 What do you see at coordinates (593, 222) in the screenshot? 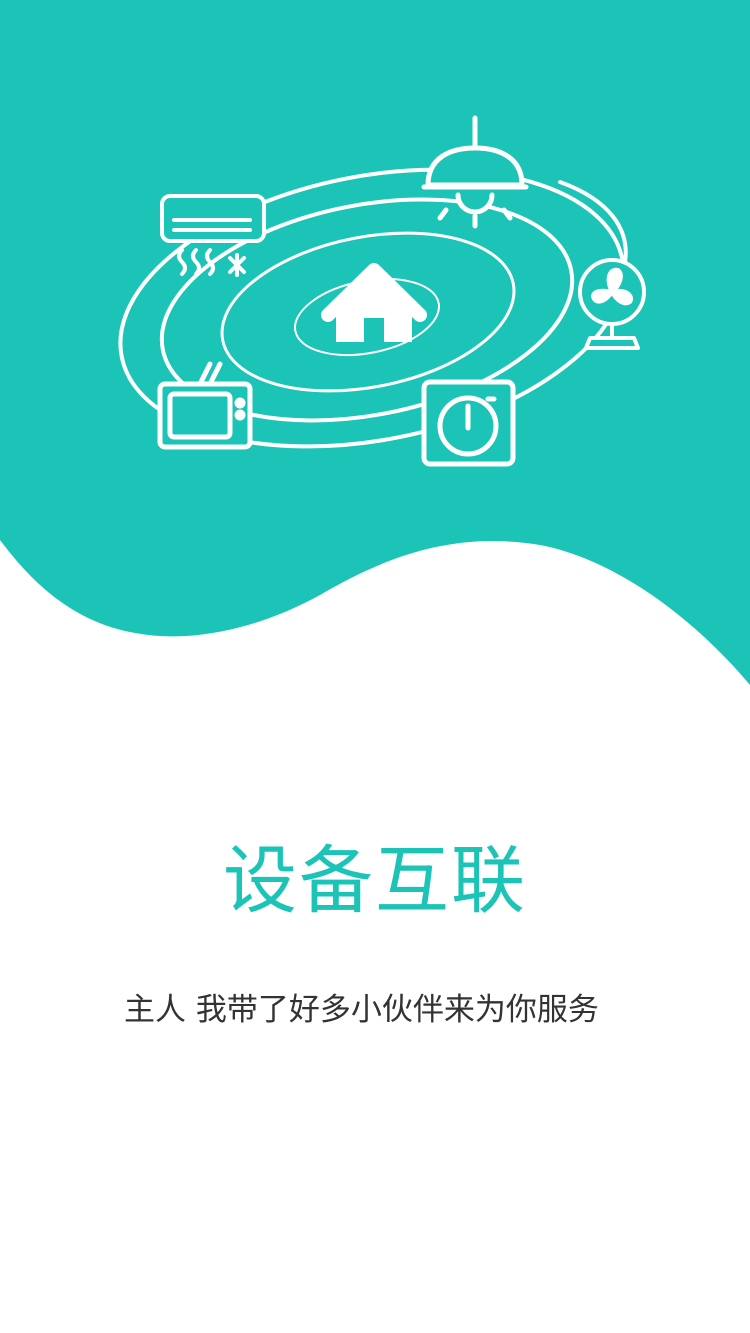
I see `orbit-connector-line` at bounding box center [593, 222].